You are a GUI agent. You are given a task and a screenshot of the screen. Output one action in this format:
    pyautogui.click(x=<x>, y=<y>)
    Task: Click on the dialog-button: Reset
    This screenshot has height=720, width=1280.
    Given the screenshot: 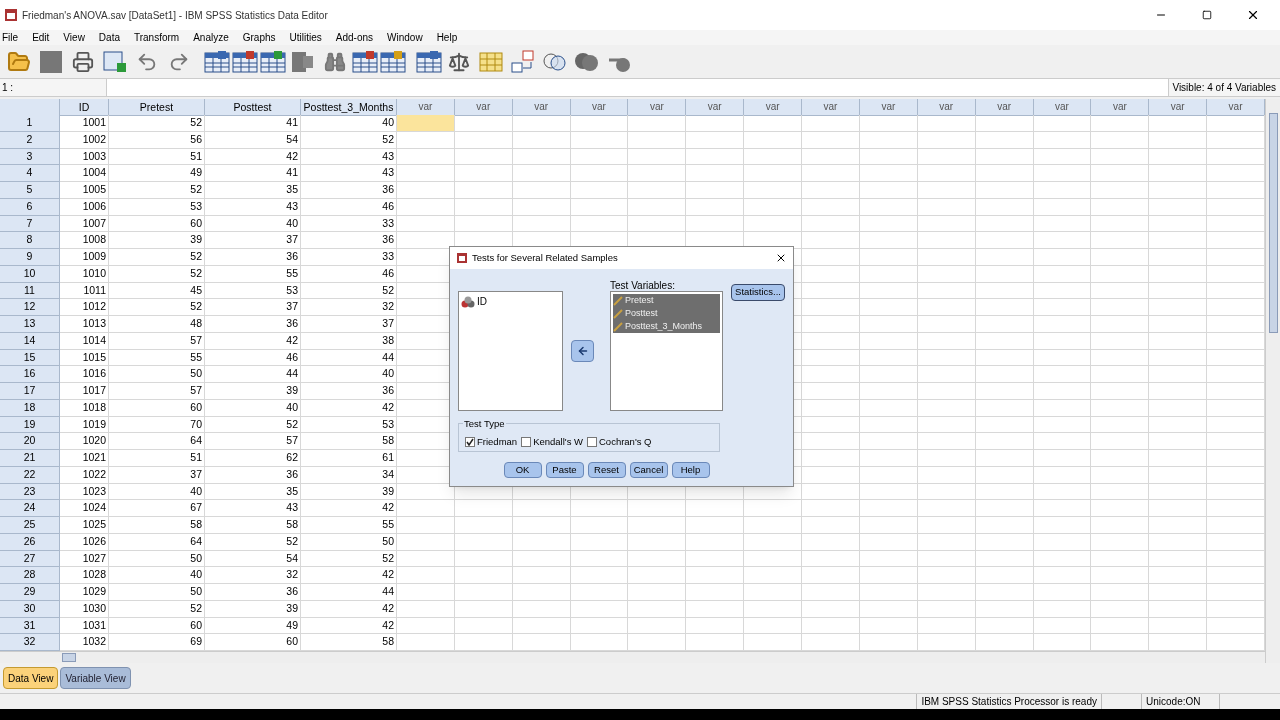 What is the action you would take?
    pyautogui.click(x=606, y=470)
    